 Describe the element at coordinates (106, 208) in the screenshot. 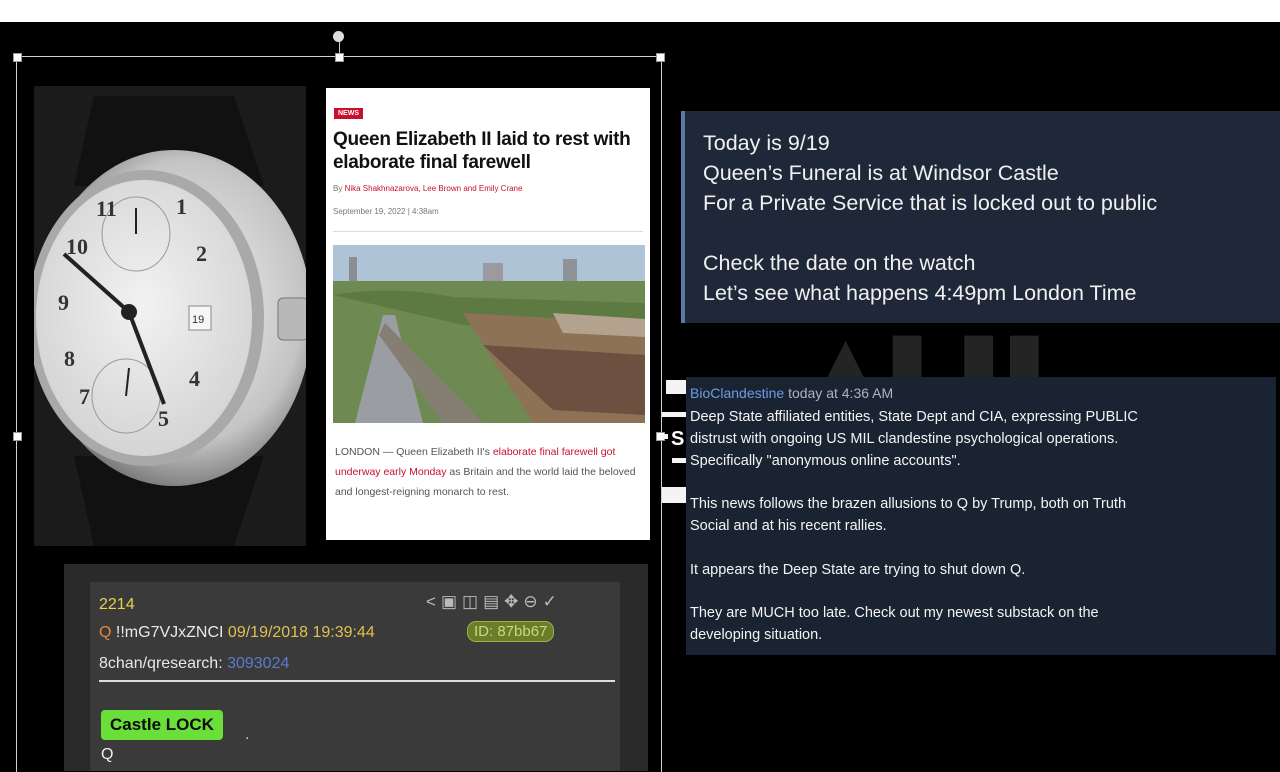

I see `watch-numeral-11: 11` at that location.